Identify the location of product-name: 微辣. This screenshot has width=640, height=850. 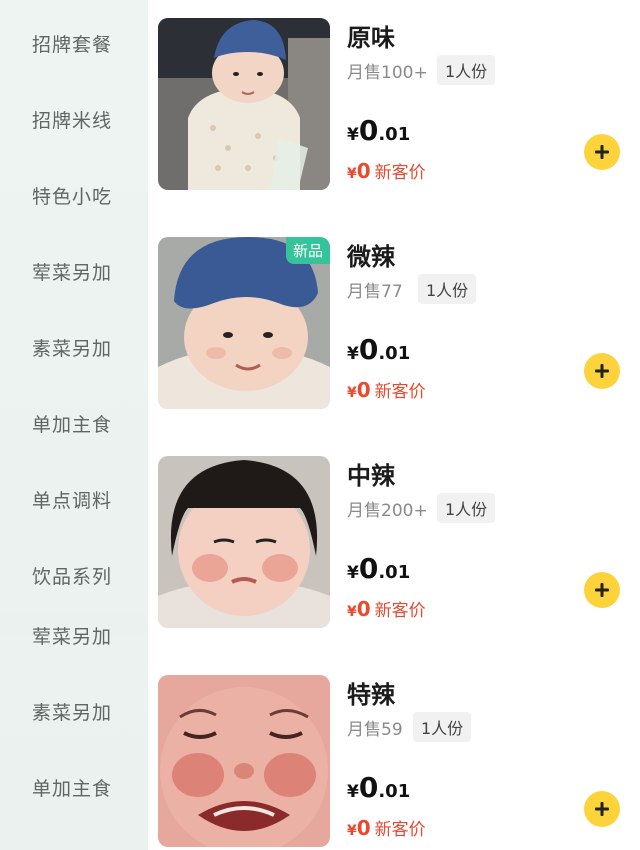
(371, 257).